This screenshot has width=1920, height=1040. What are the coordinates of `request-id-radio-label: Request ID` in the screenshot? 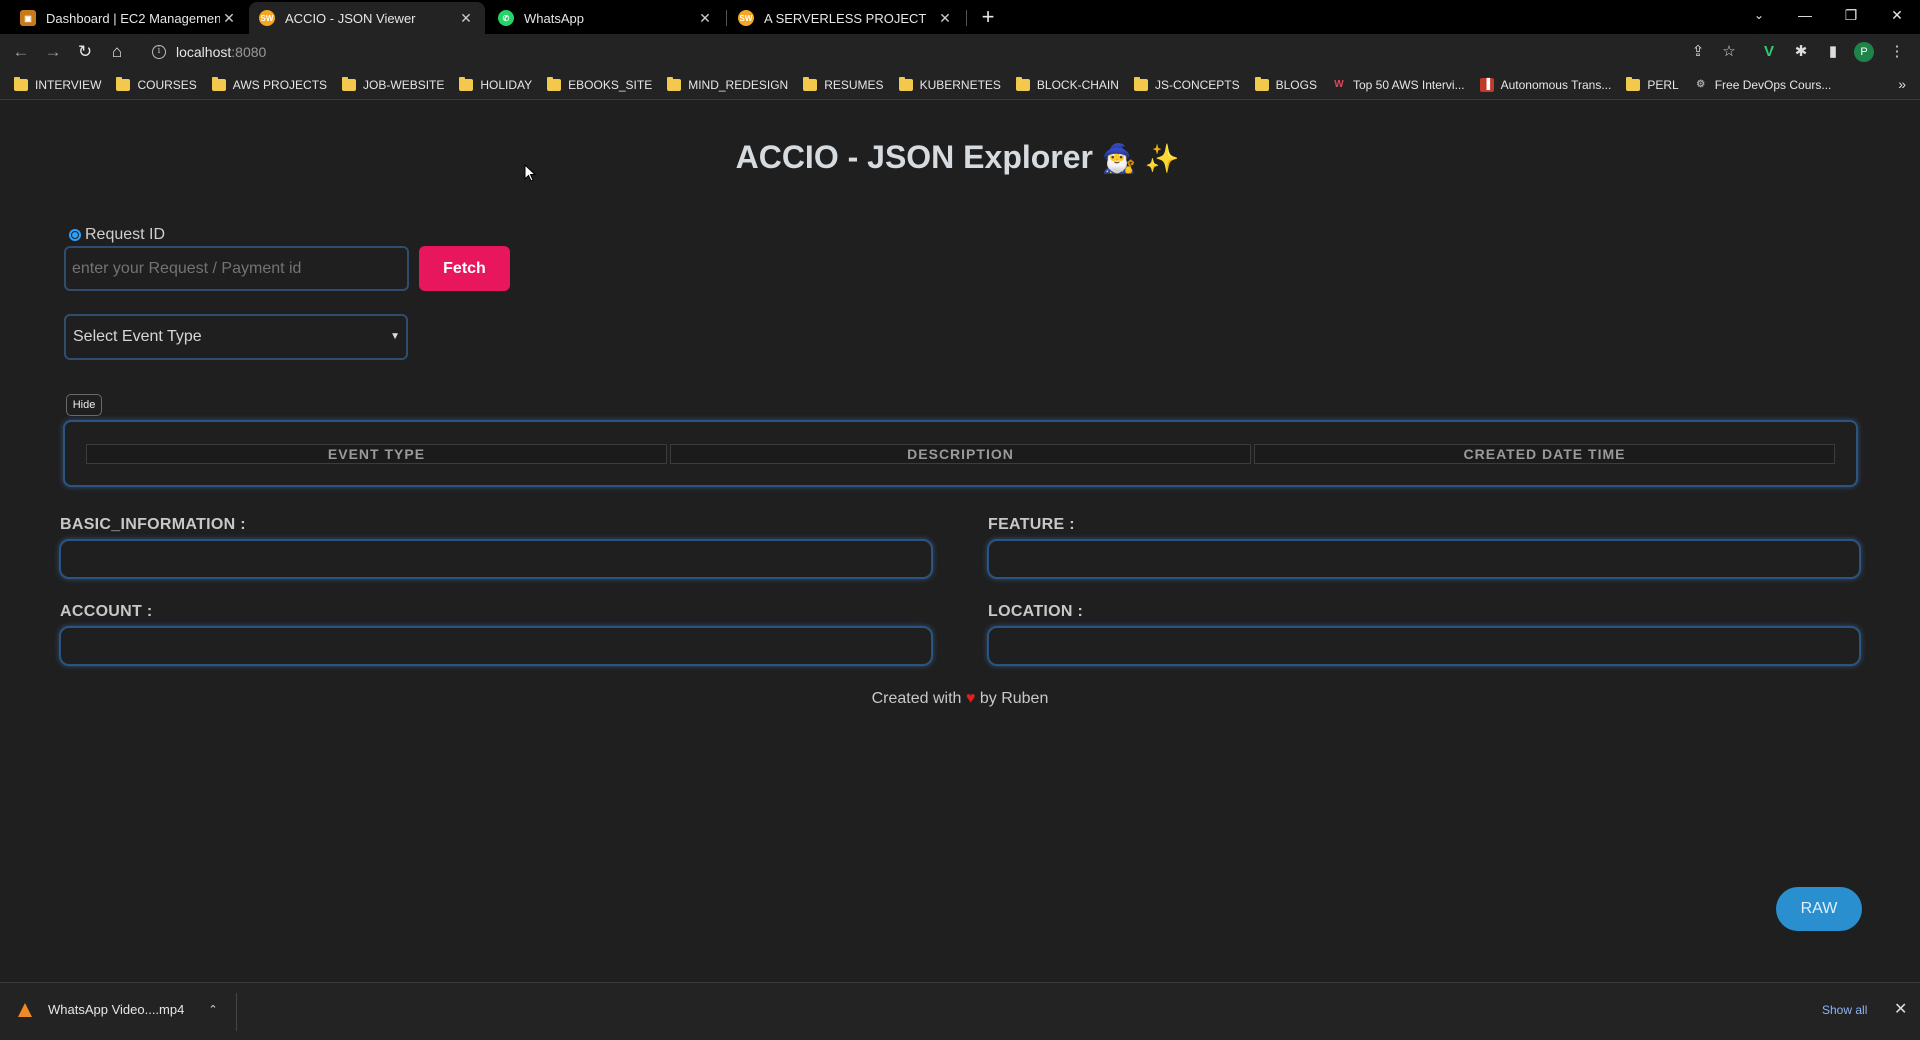 It's located at (125, 234).